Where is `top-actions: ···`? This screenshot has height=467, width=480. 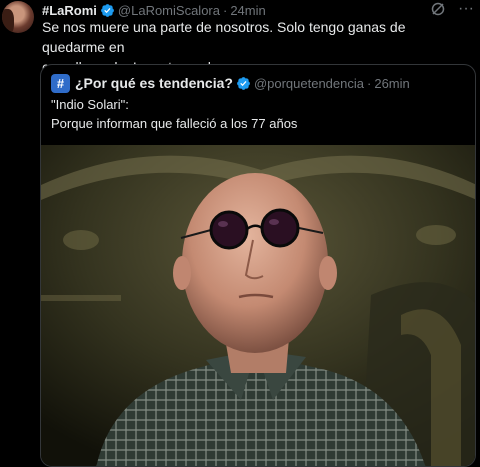 top-actions: ··· is located at coordinates (452, 9).